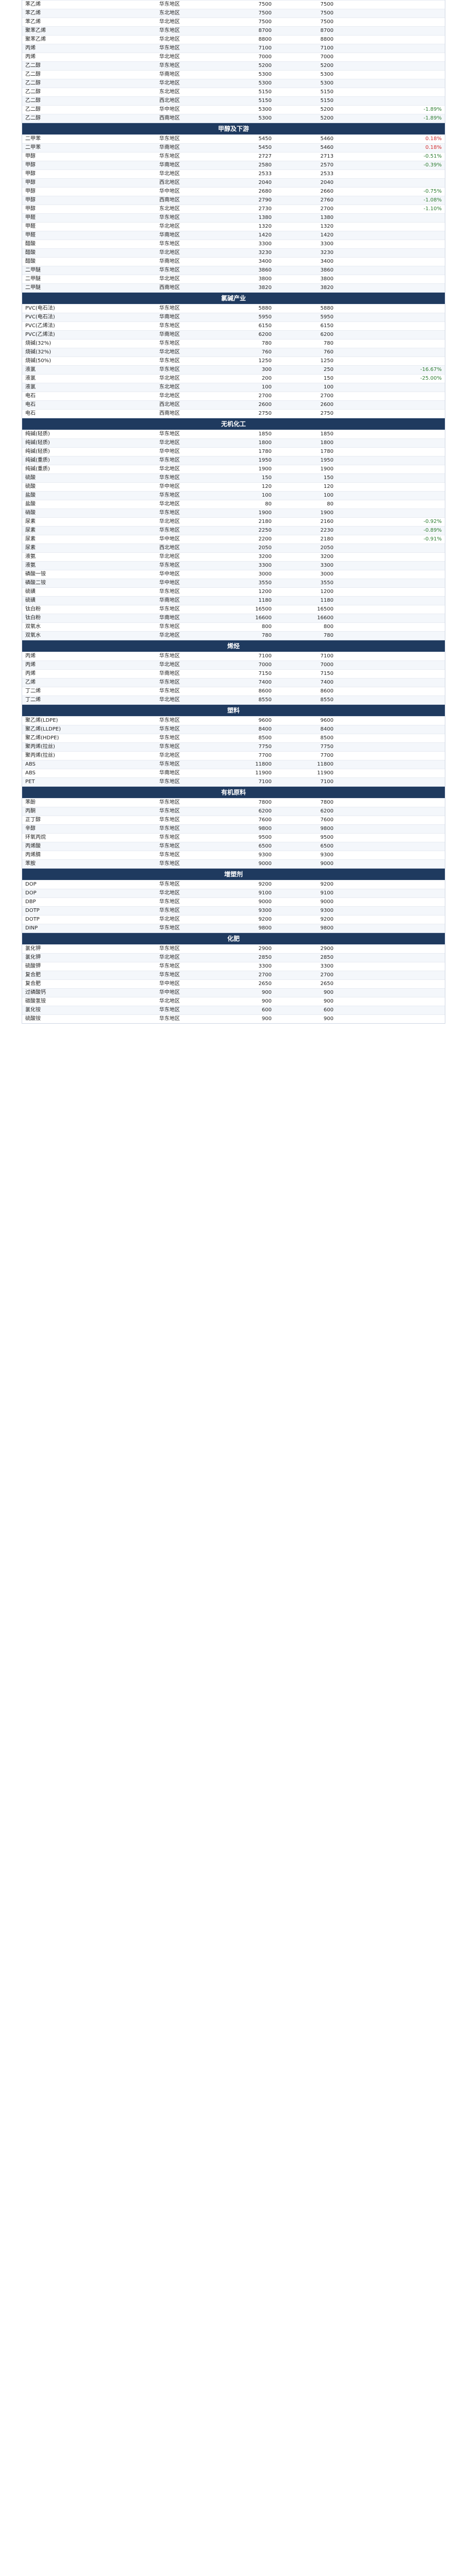 Image resolution: width=467 pixels, height=2576 pixels. What do you see at coordinates (89, 829) in the screenshot?
I see `product-name: 辛醇` at bounding box center [89, 829].